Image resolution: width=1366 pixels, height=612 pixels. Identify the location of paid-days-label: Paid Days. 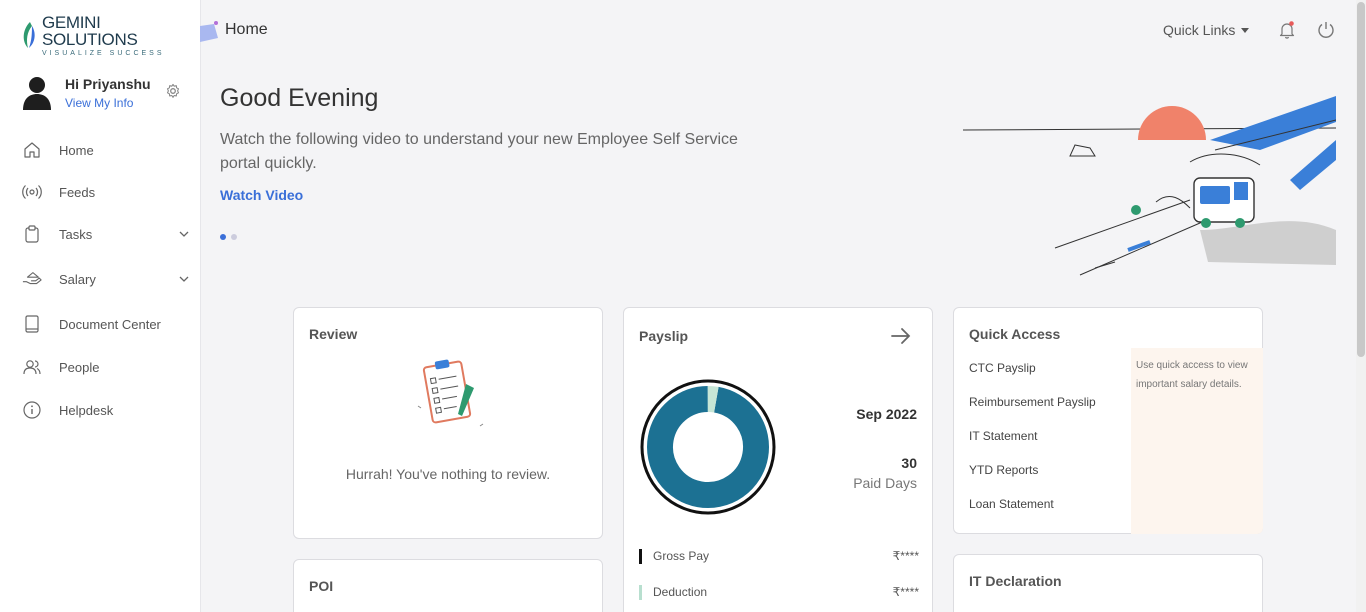
(885, 483).